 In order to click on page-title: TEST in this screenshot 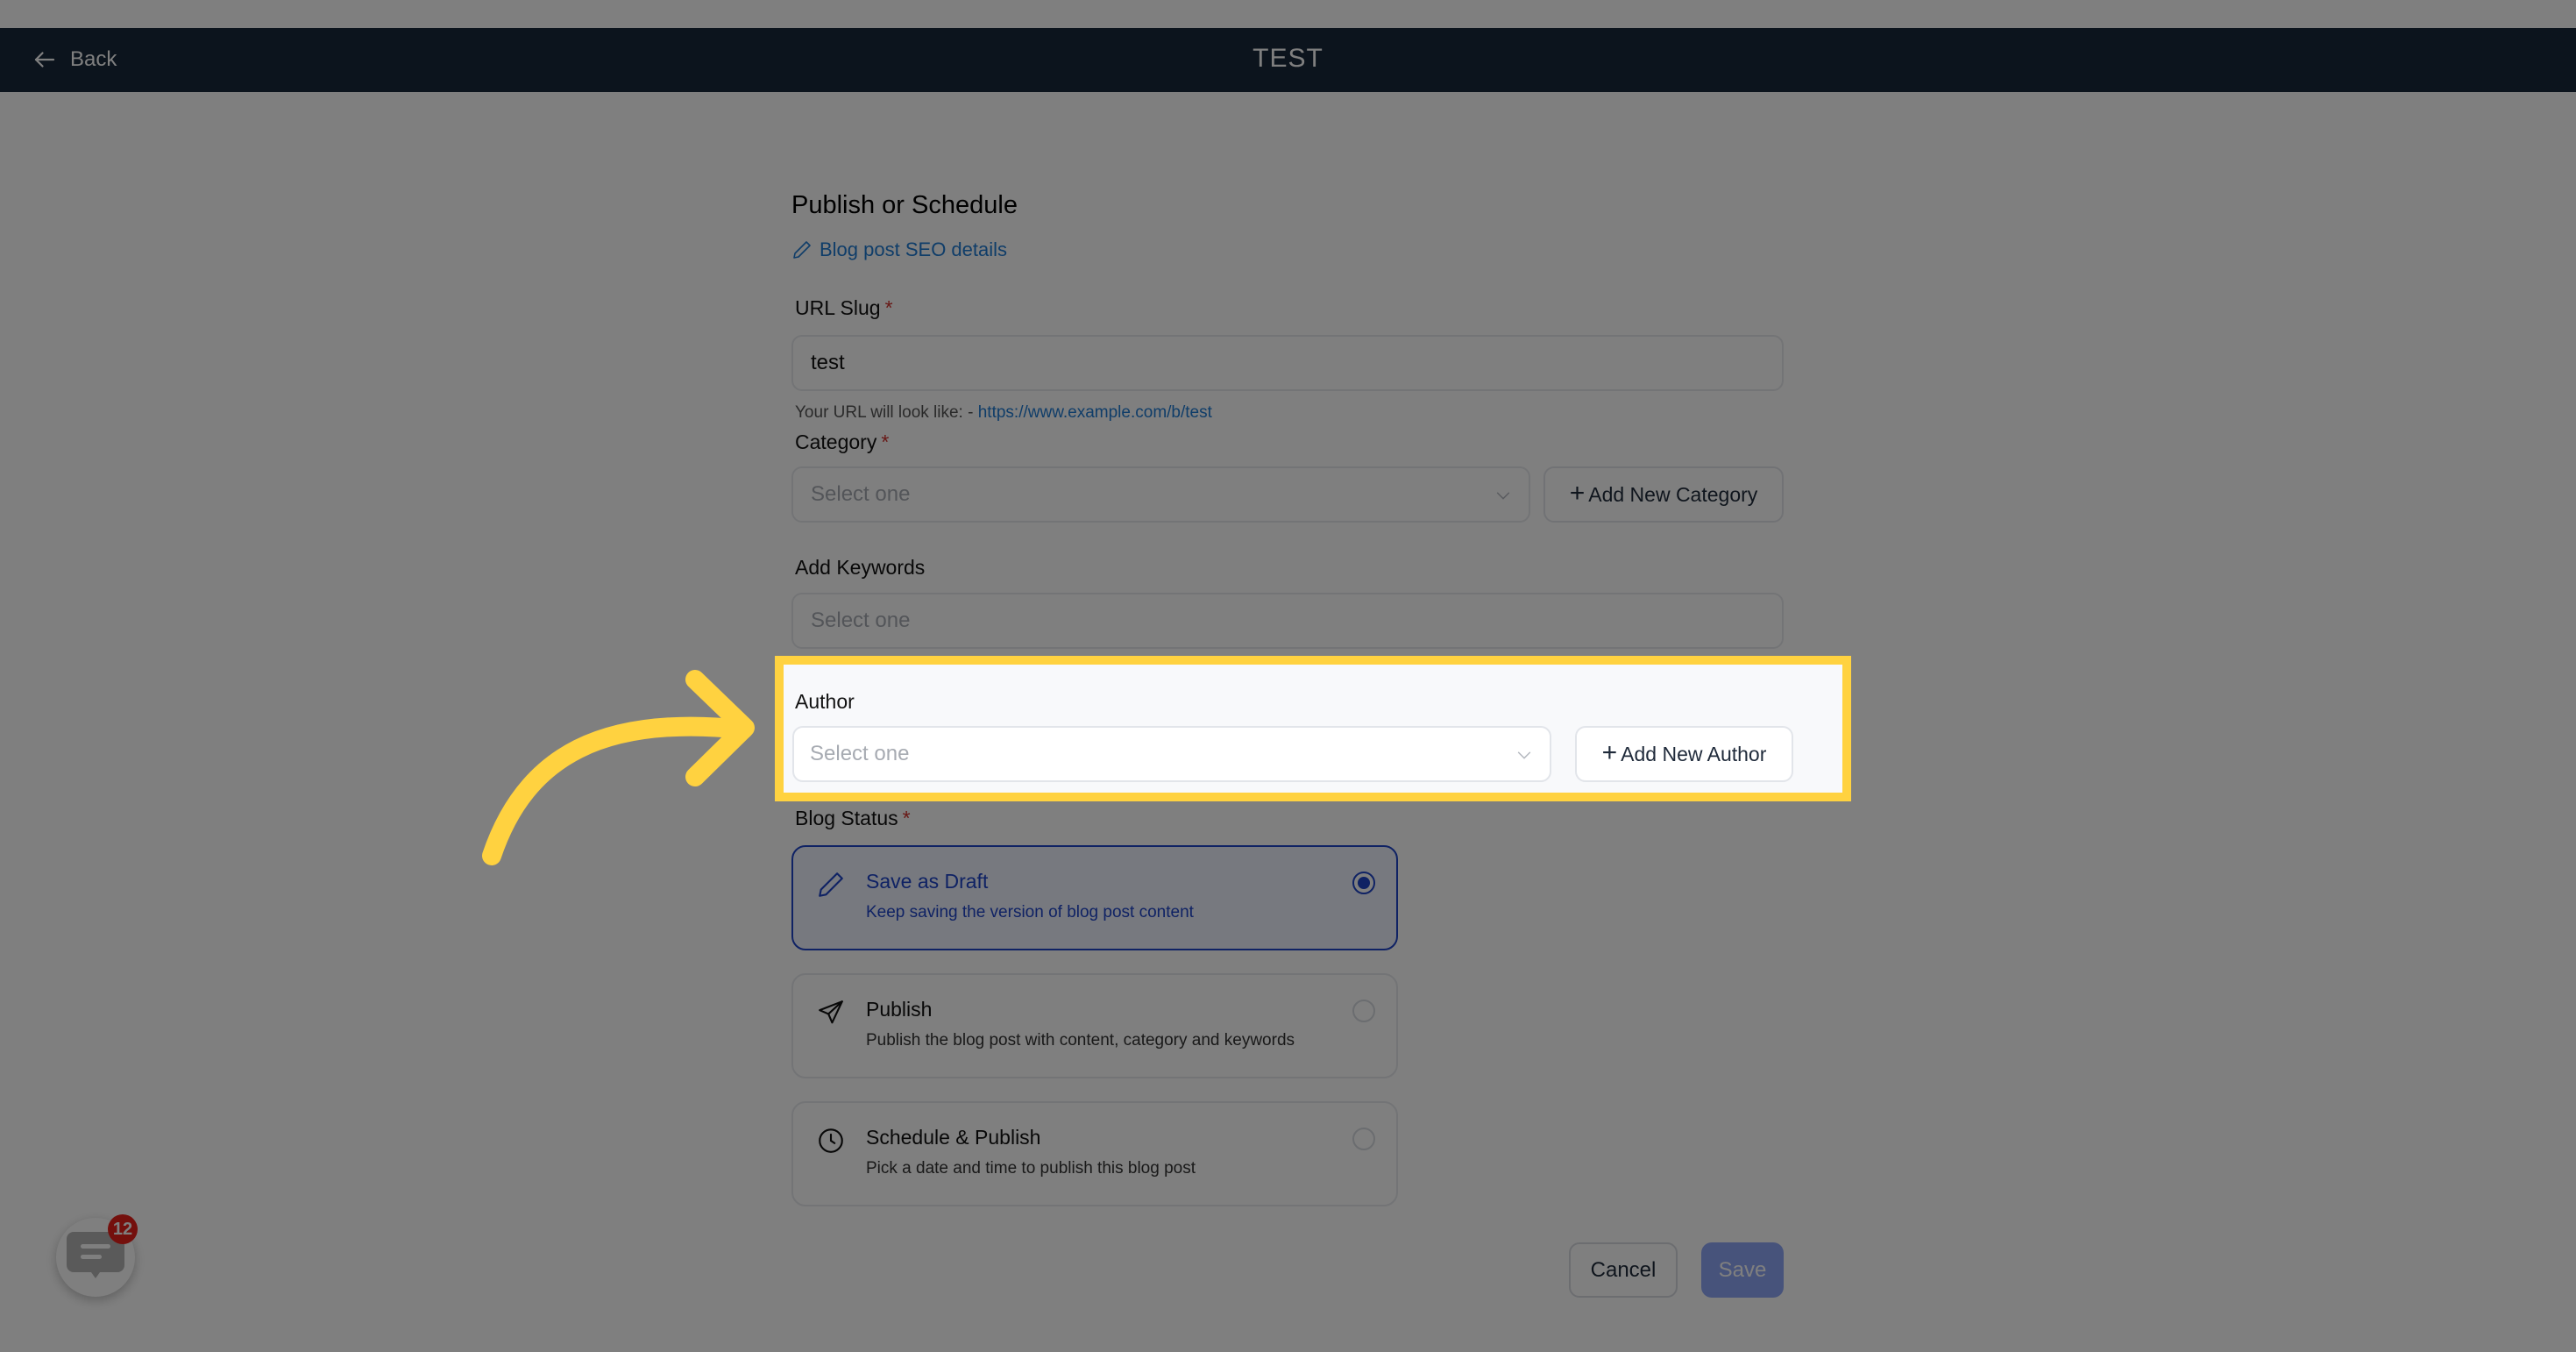, I will do `click(1288, 58)`.